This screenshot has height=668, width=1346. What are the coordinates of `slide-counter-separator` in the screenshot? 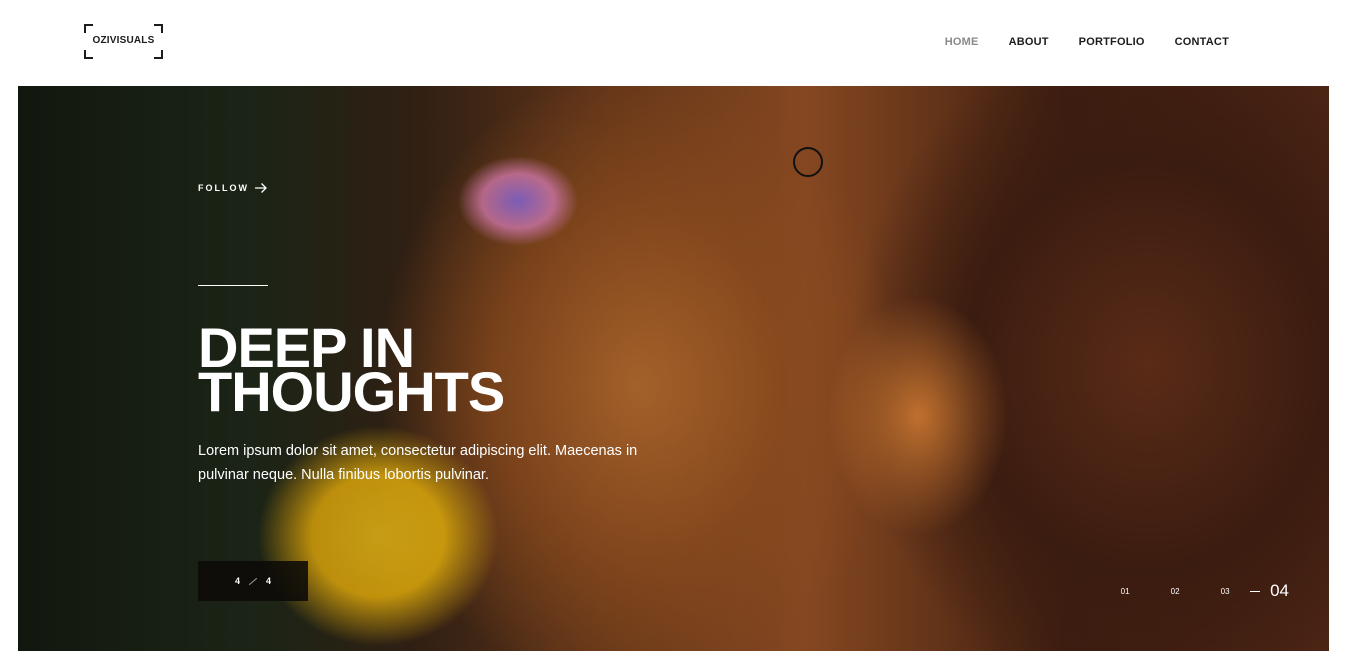 It's located at (253, 581).